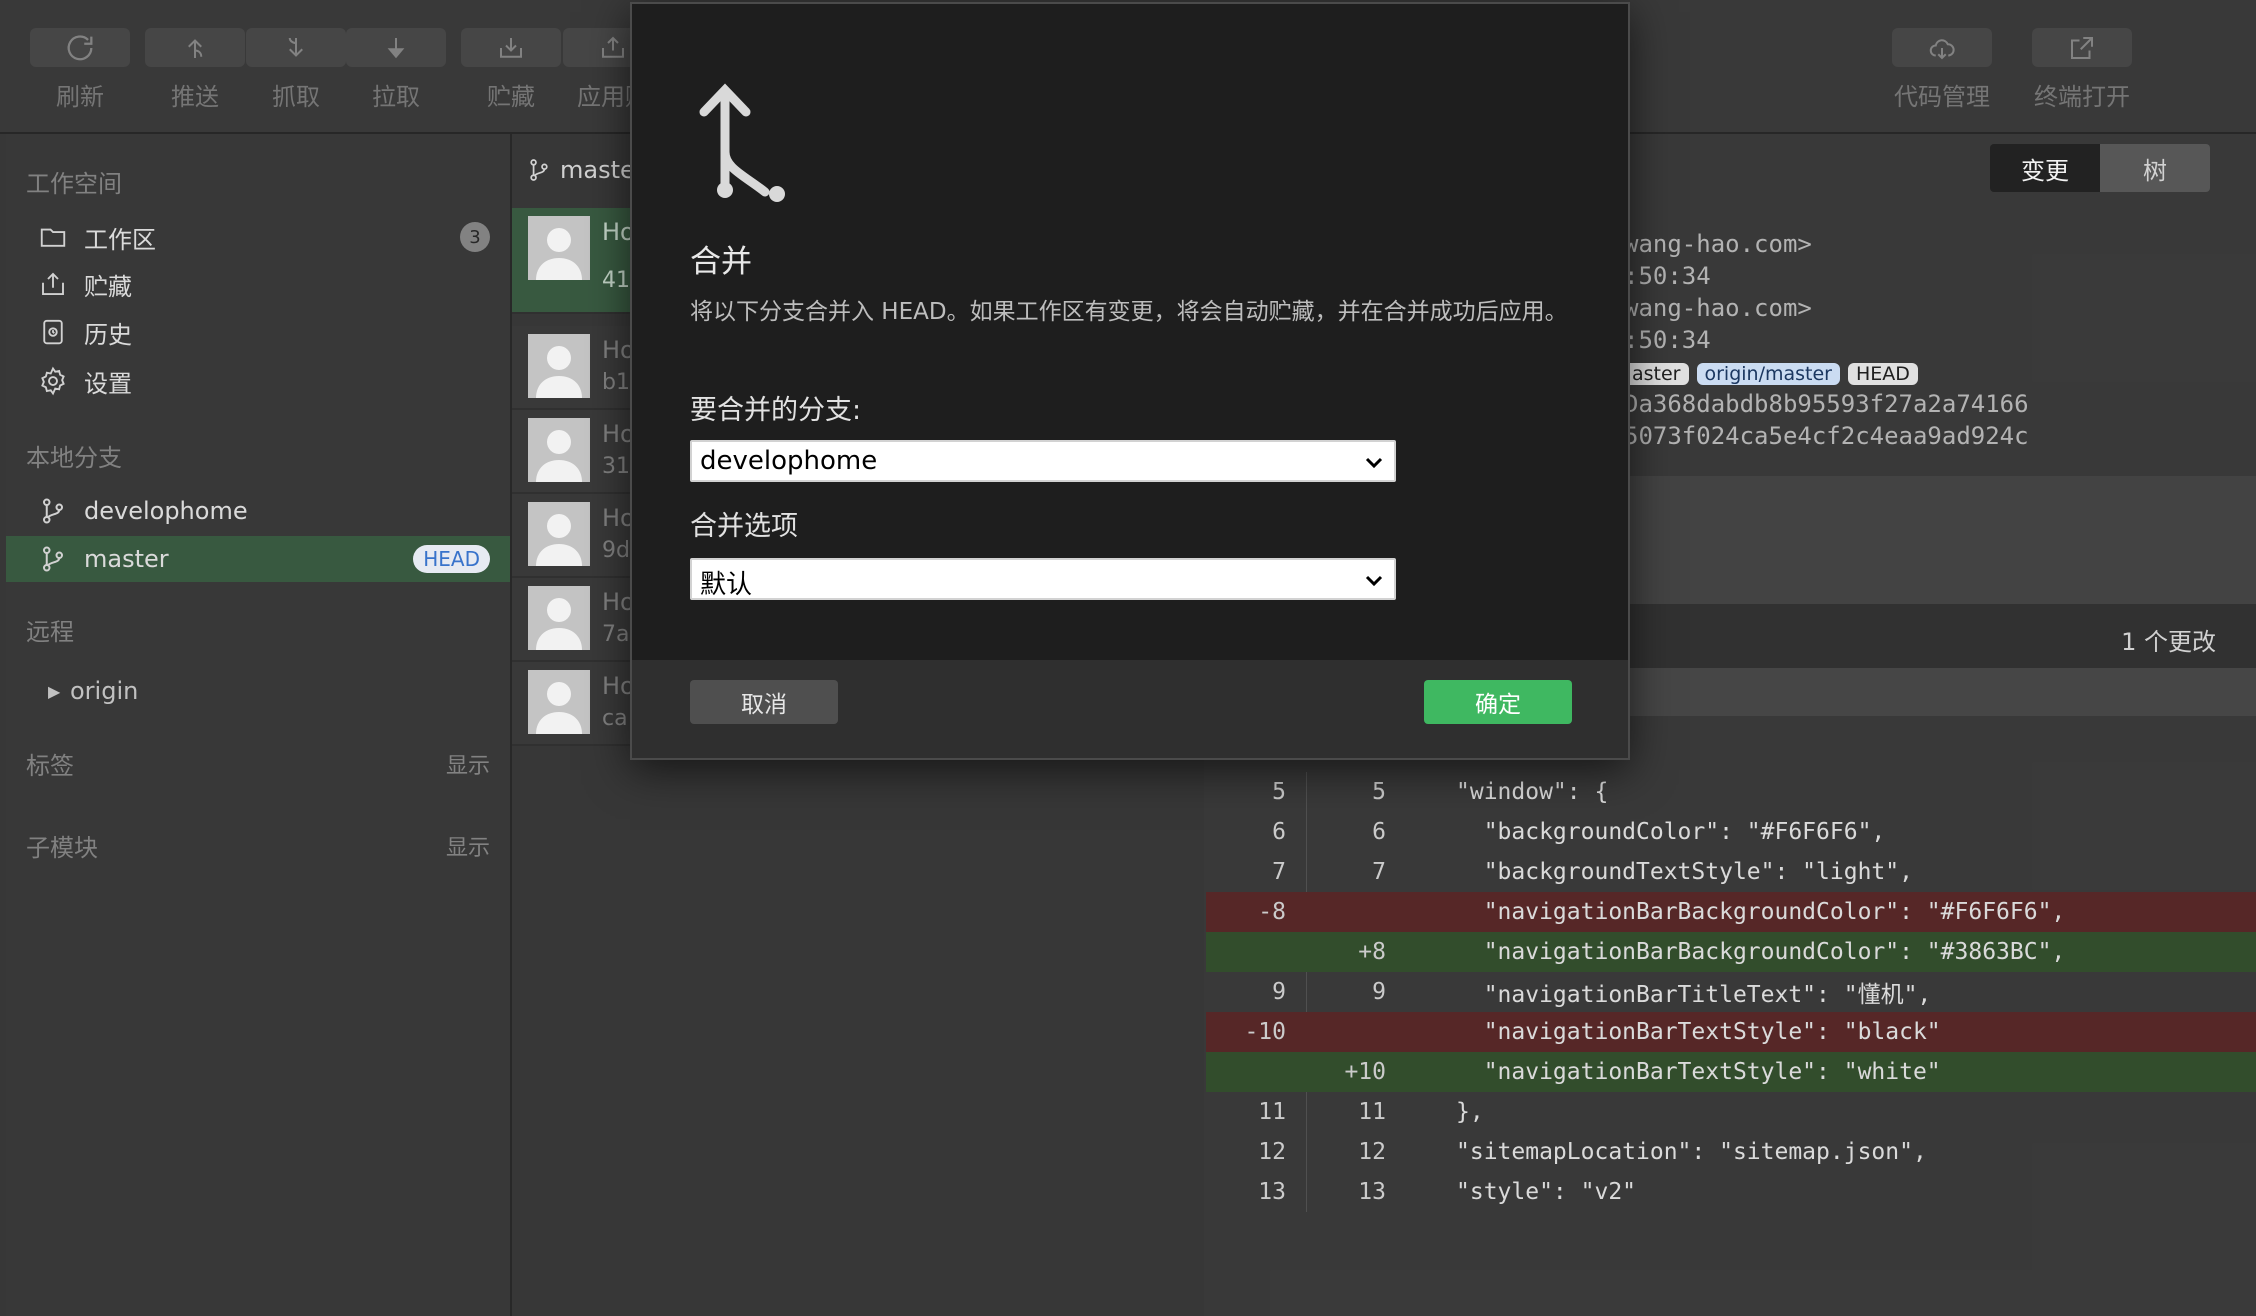 The image size is (2256, 1316). What do you see at coordinates (1129, 312) in the screenshot?
I see `dialog-description: 将以下分支合并入 HEAD。如果工作区有变更，将会自动贮藏，并在合并成功后应用。` at bounding box center [1129, 312].